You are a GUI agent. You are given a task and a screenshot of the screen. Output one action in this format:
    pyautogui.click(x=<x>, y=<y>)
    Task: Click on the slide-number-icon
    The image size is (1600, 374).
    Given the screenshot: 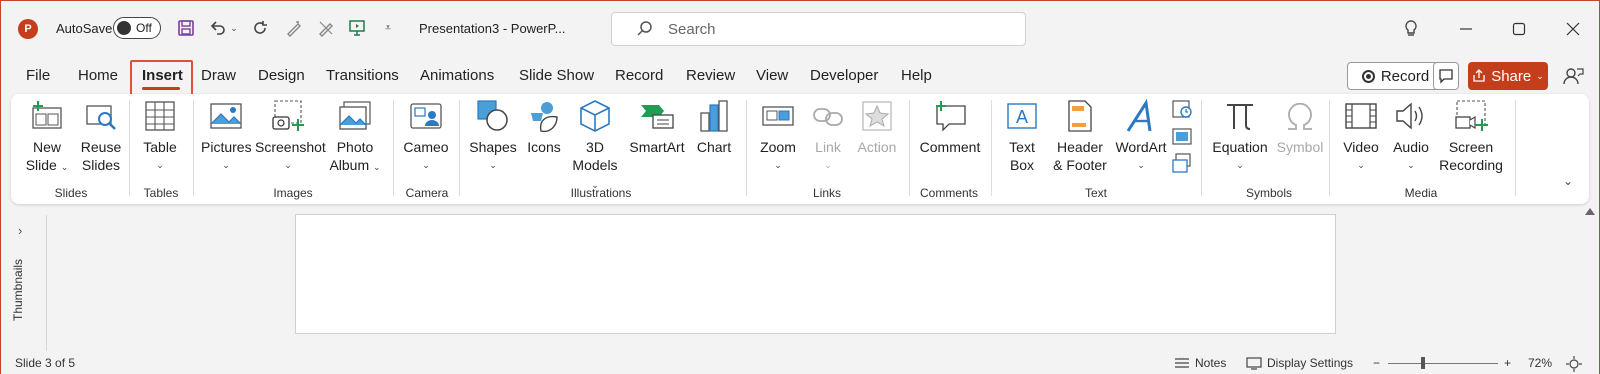 What is the action you would take?
    pyautogui.click(x=1182, y=137)
    